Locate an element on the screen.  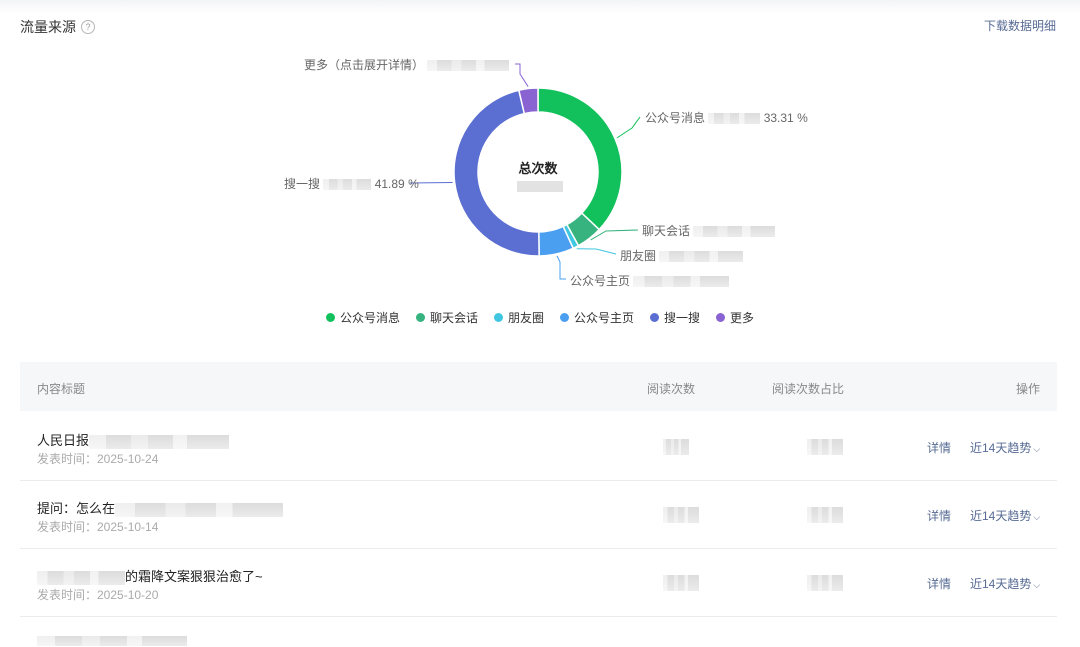
legend-item-2: 朋友圈 is located at coordinates (518, 317).